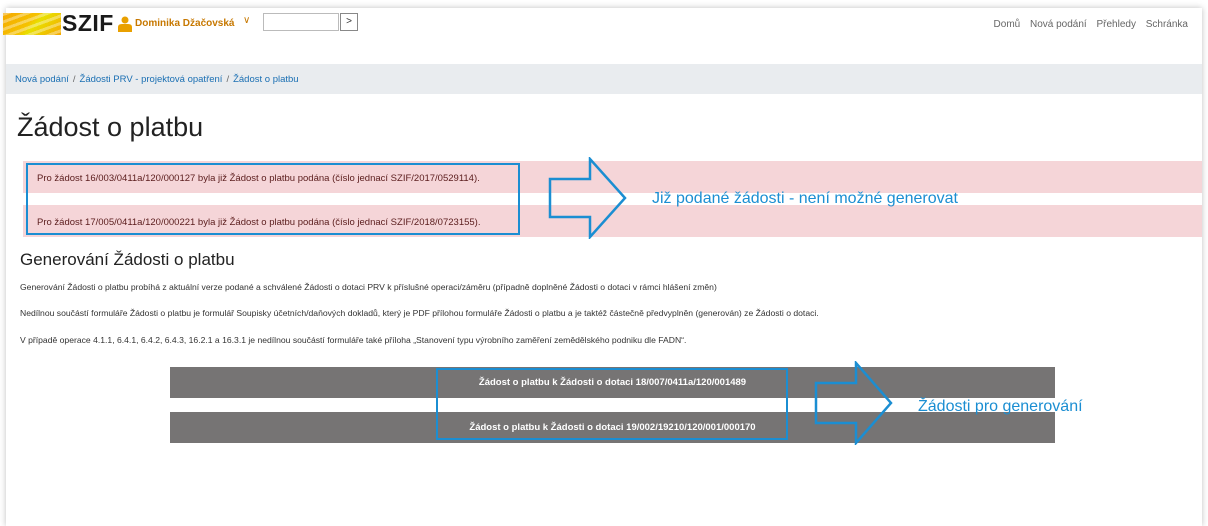 This screenshot has height=526, width=1208. Describe the element at coordinates (266, 79) in the screenshot. I see `breadcrumb-link: Žádost o platbu` at that location.